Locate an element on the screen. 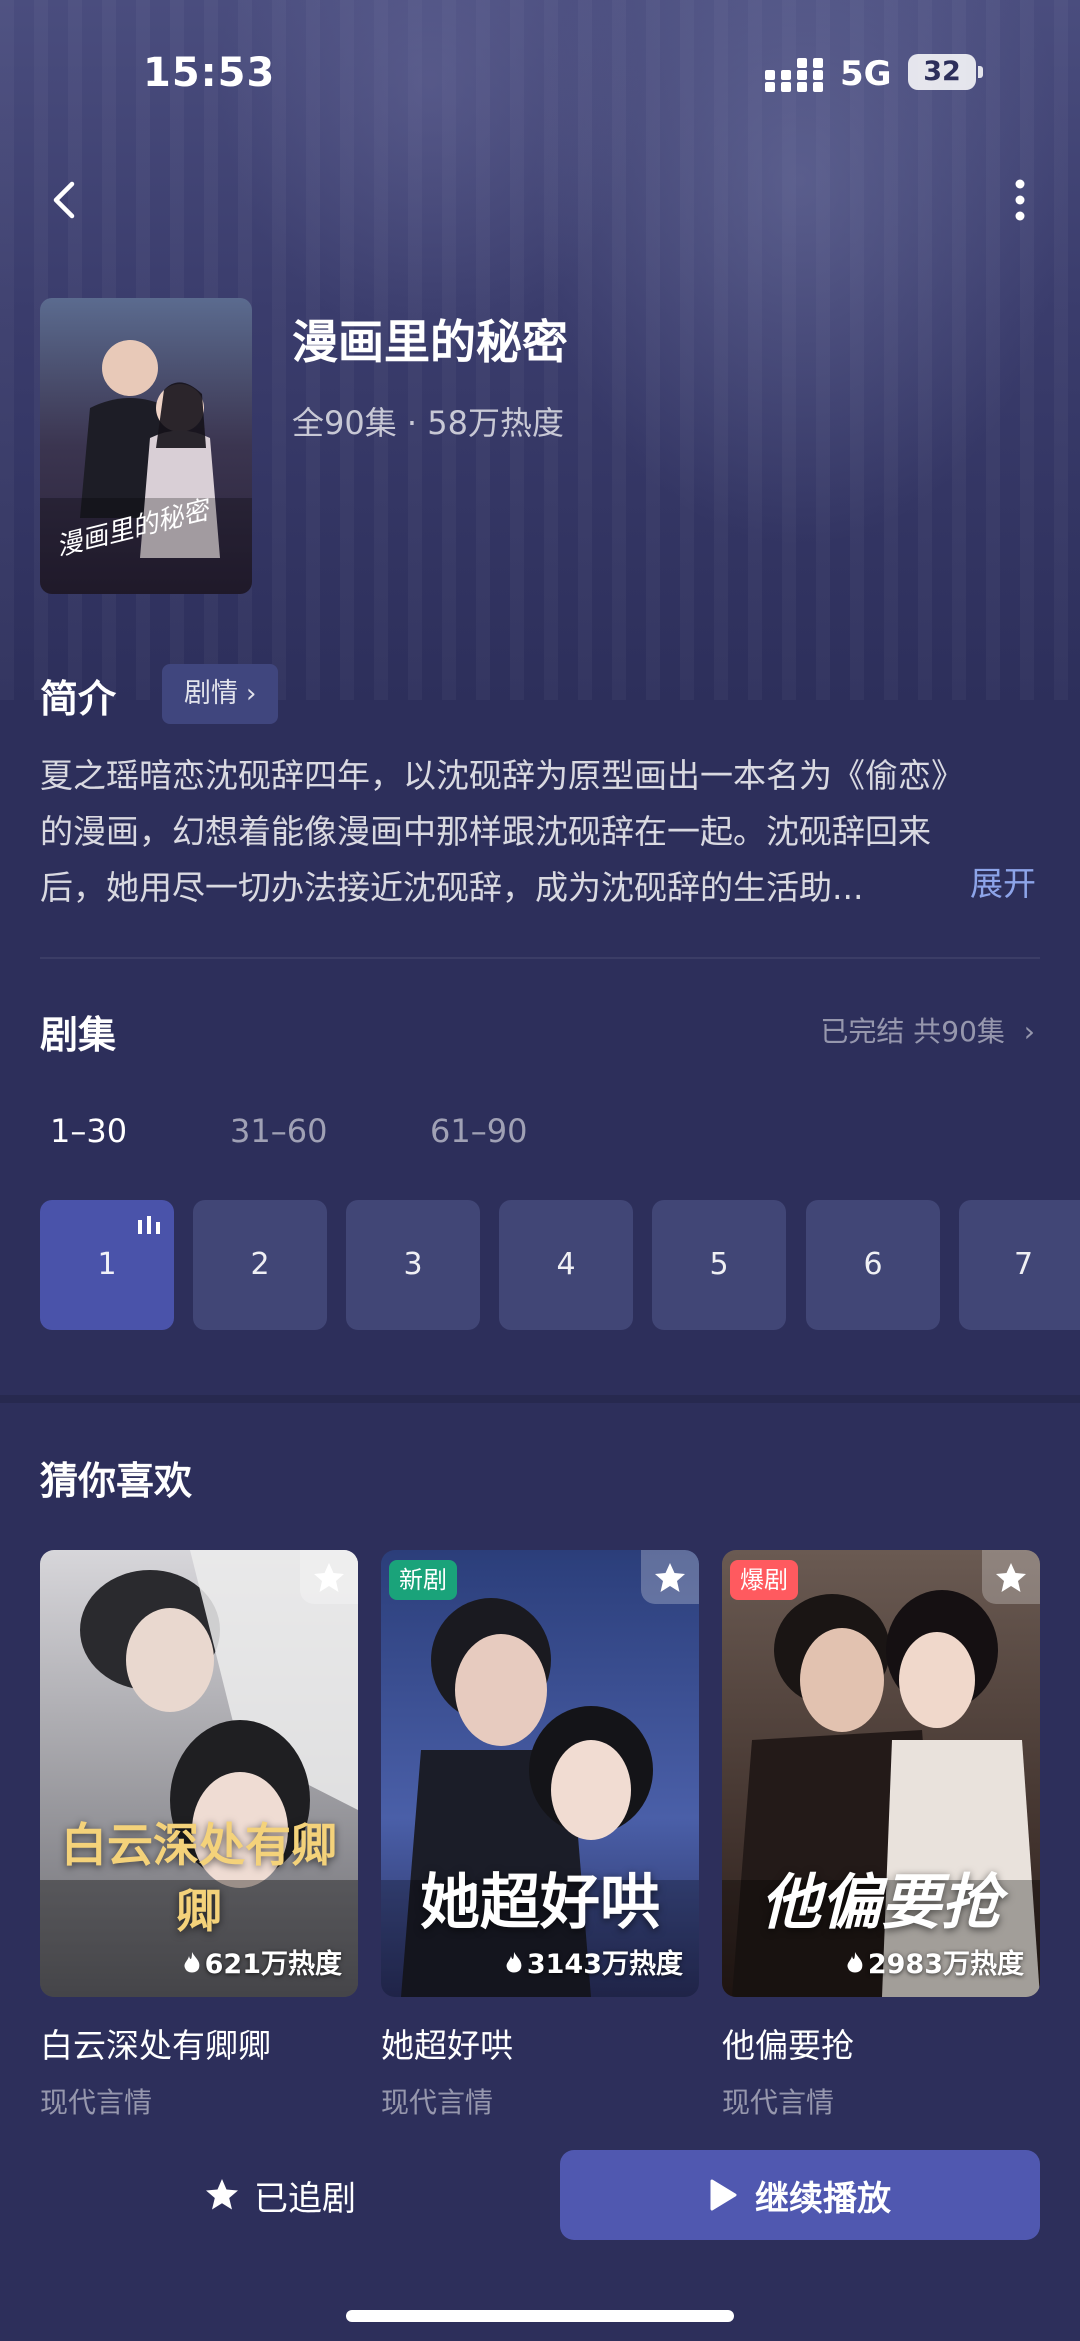 This screenshot has height=2341, width=1080. more-icon is located at coordinates (1020, 200).